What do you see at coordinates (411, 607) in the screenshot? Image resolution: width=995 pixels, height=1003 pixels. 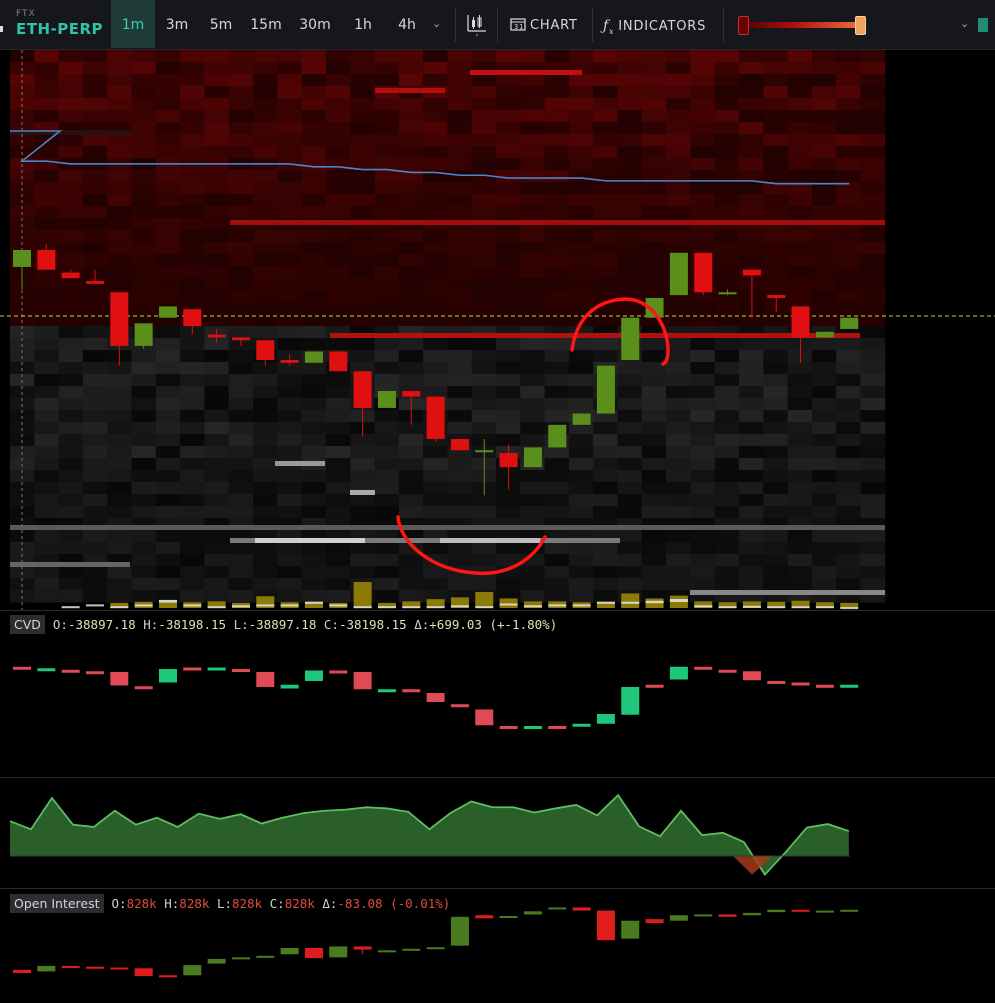 I see `volume-sell-bar` at bounding box center [411, 607].